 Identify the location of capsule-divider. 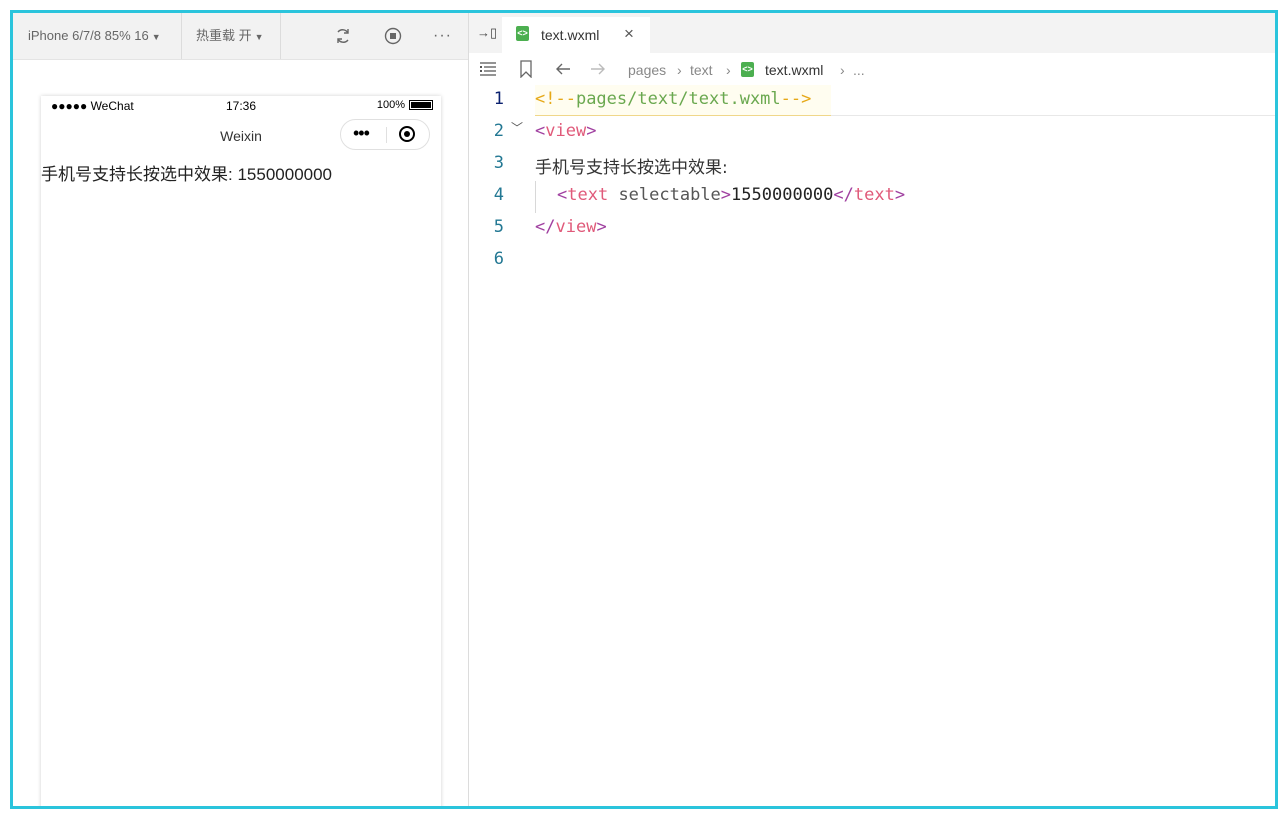
(386, 135).